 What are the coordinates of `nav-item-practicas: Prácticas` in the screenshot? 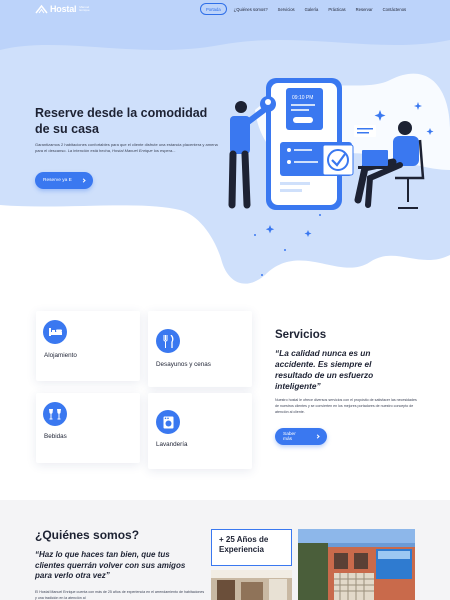 It's located at (336, 9).